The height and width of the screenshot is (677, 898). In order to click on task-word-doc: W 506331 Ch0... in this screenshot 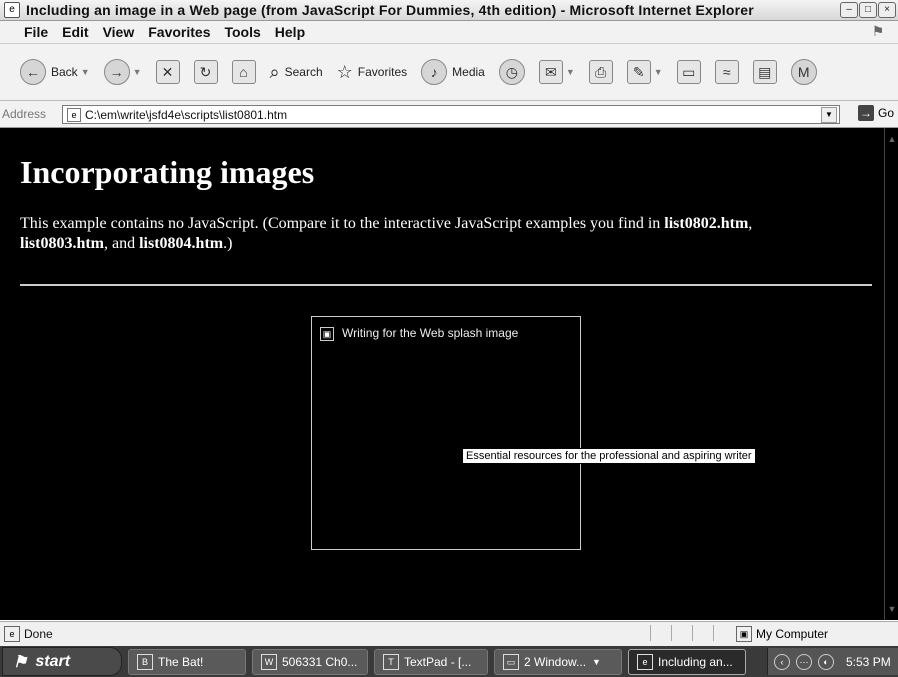, I will do `click(310, 661)`.